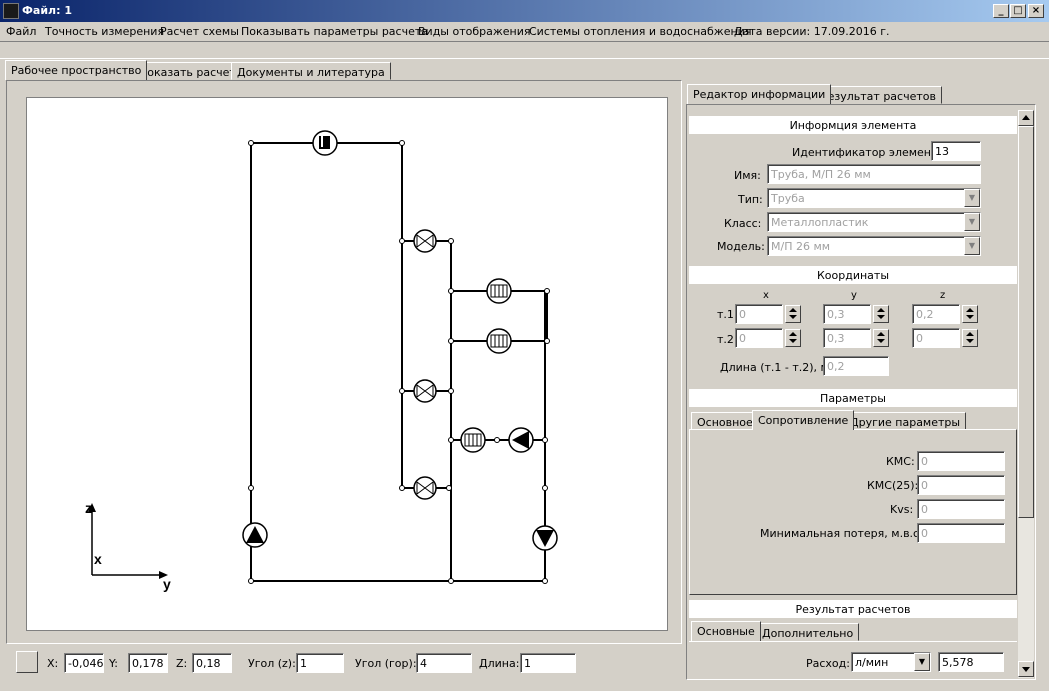  Describe the element at coordinates (881, 314) in the screenshot. I see `point1-y-spinner` at that location.